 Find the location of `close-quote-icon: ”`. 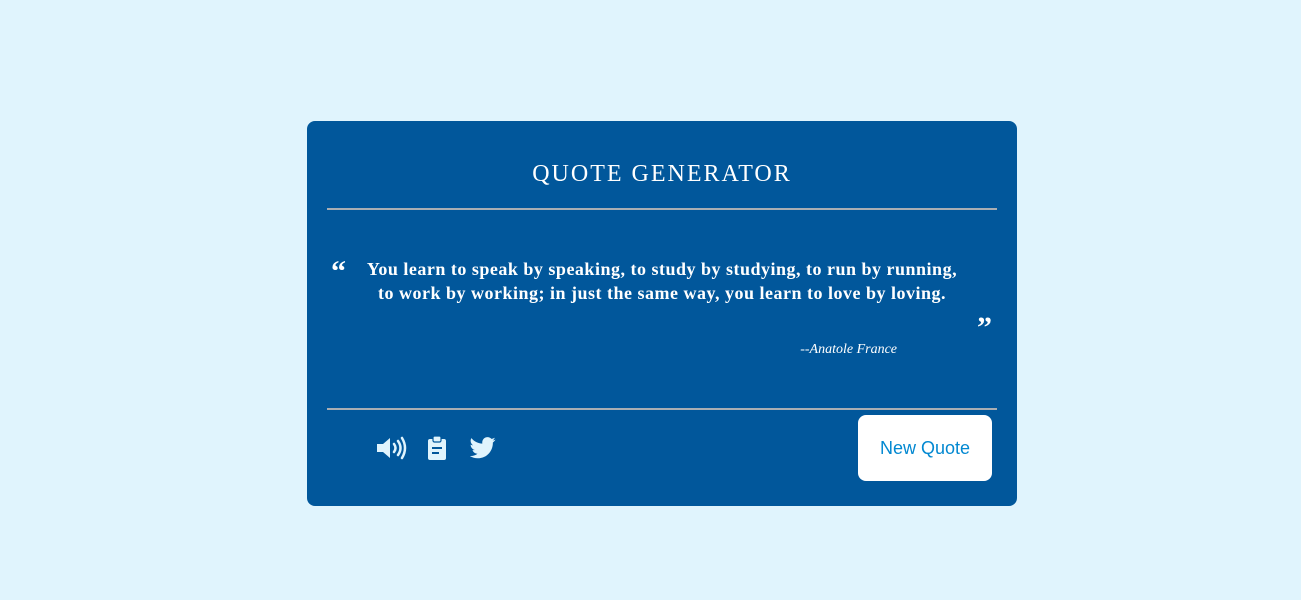

close-quote-icon: ” is located at coordinates (984, 327).